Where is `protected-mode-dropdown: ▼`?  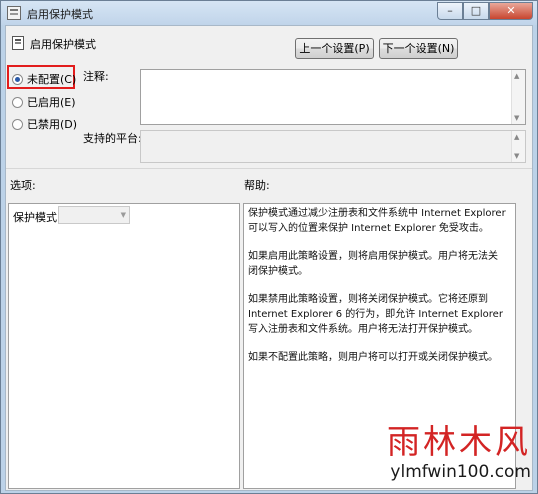
protected-mode-dropdown: ▼ is located at coordinates (94, 215).